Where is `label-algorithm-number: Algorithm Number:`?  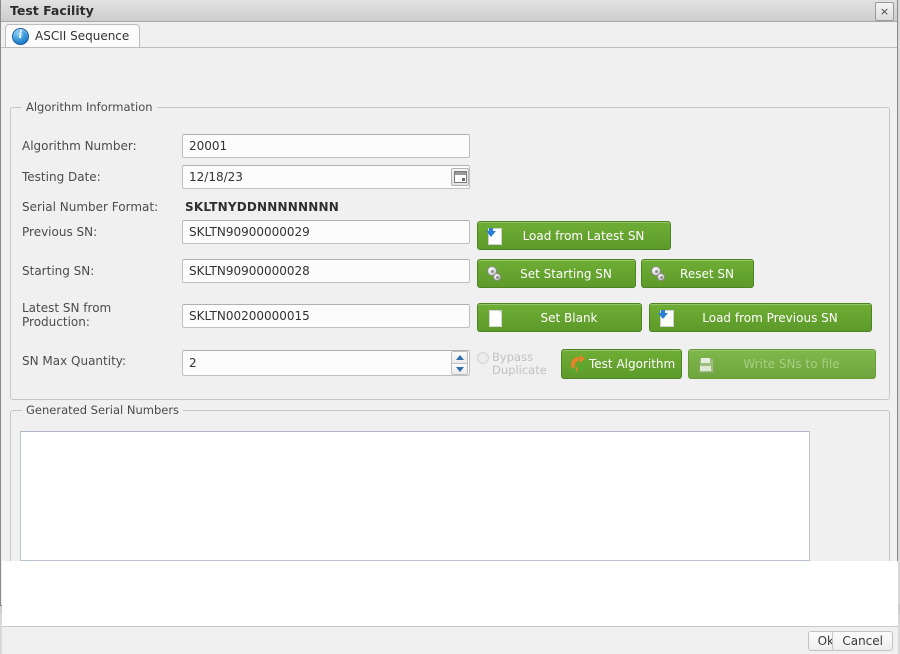
label-algorithm-number: Algorithm Number: is located at coordinates (79, 146).